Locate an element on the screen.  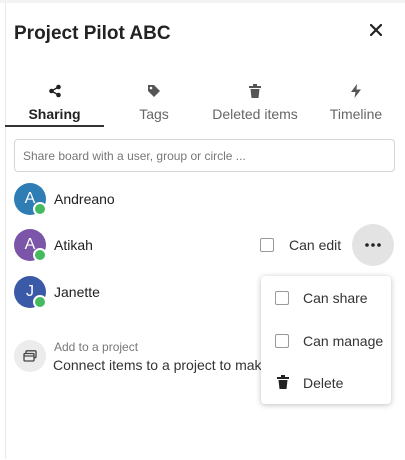
close-icon is located at coordinates (376, 30).